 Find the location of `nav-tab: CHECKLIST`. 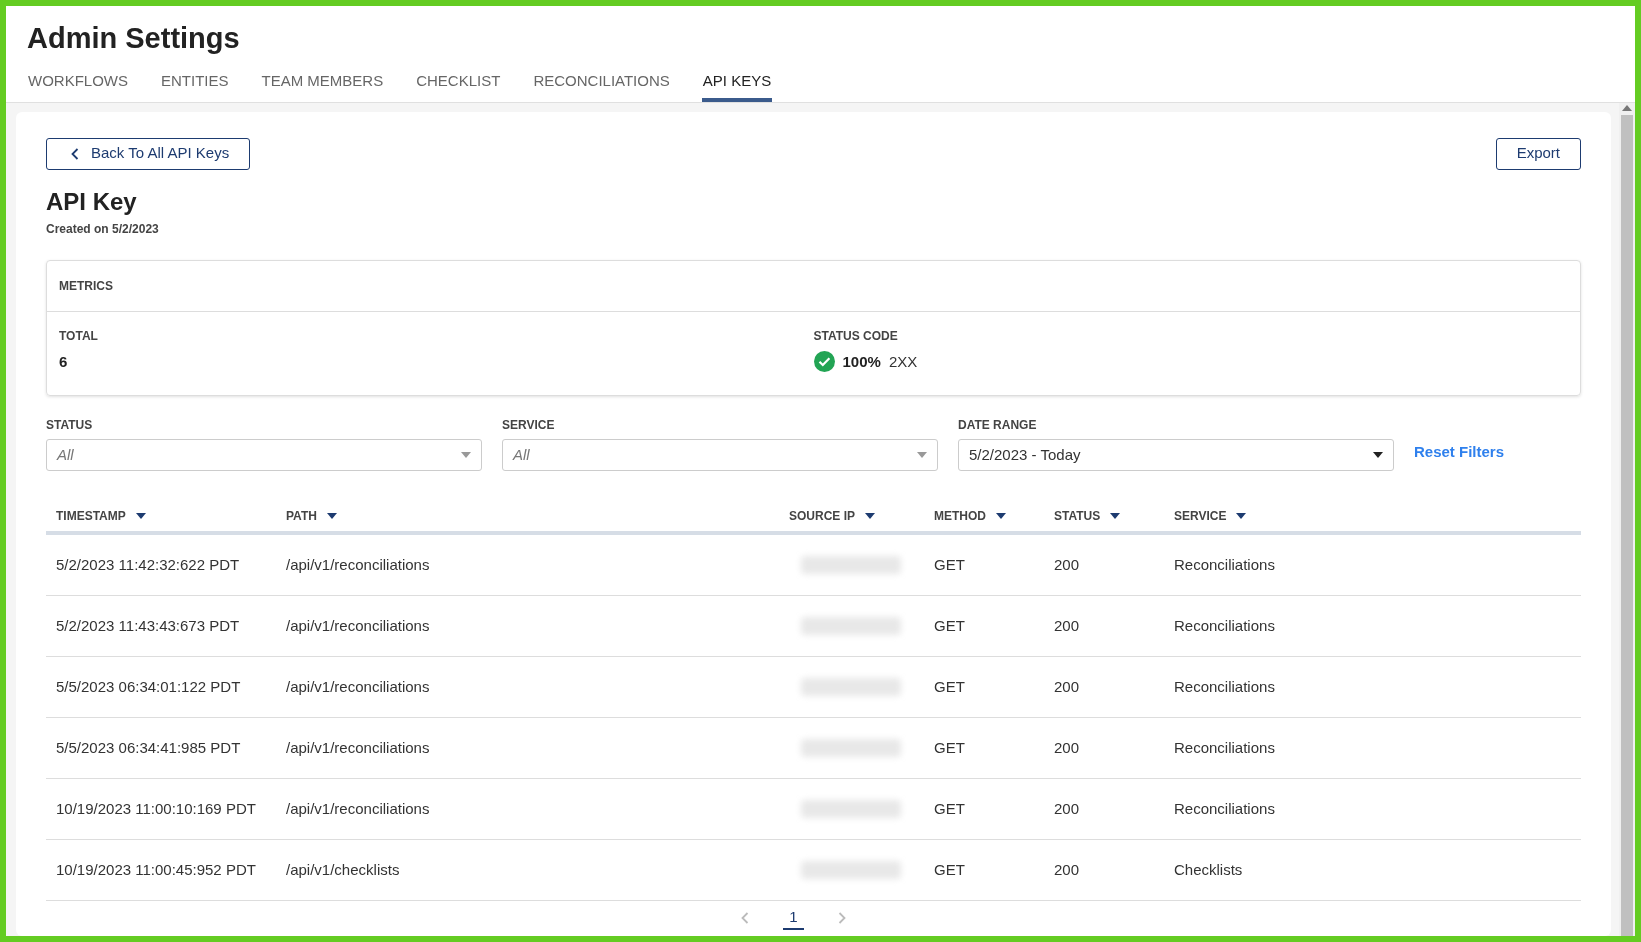

nav-tab: CHECKLIST is located at coordinates (458, 86).